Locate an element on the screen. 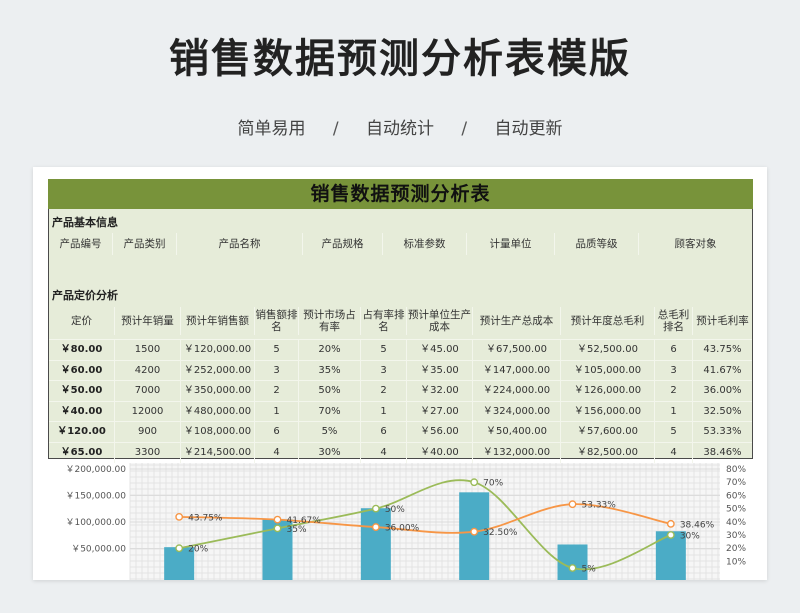  table-cell: ￥45.00 is located at coordinates (440, 350).